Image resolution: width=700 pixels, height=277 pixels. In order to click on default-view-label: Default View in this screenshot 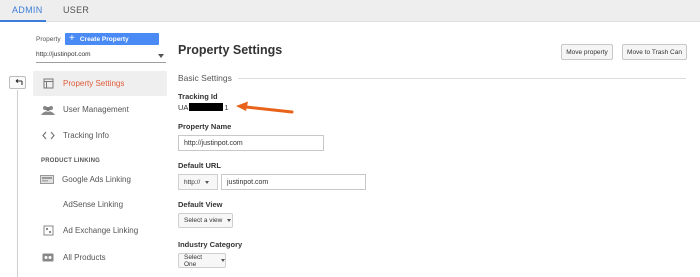, I will do `click(200, 204)`.